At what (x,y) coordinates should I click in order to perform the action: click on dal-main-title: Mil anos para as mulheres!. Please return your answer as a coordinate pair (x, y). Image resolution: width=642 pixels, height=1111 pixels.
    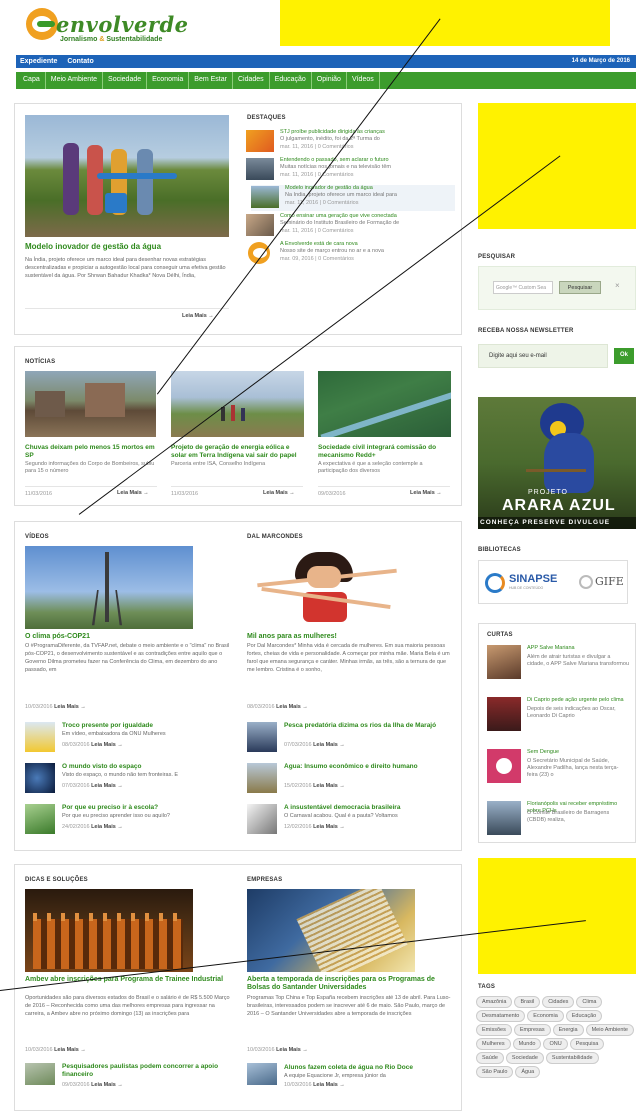
    Looking at the image, I should click on (292, 636).